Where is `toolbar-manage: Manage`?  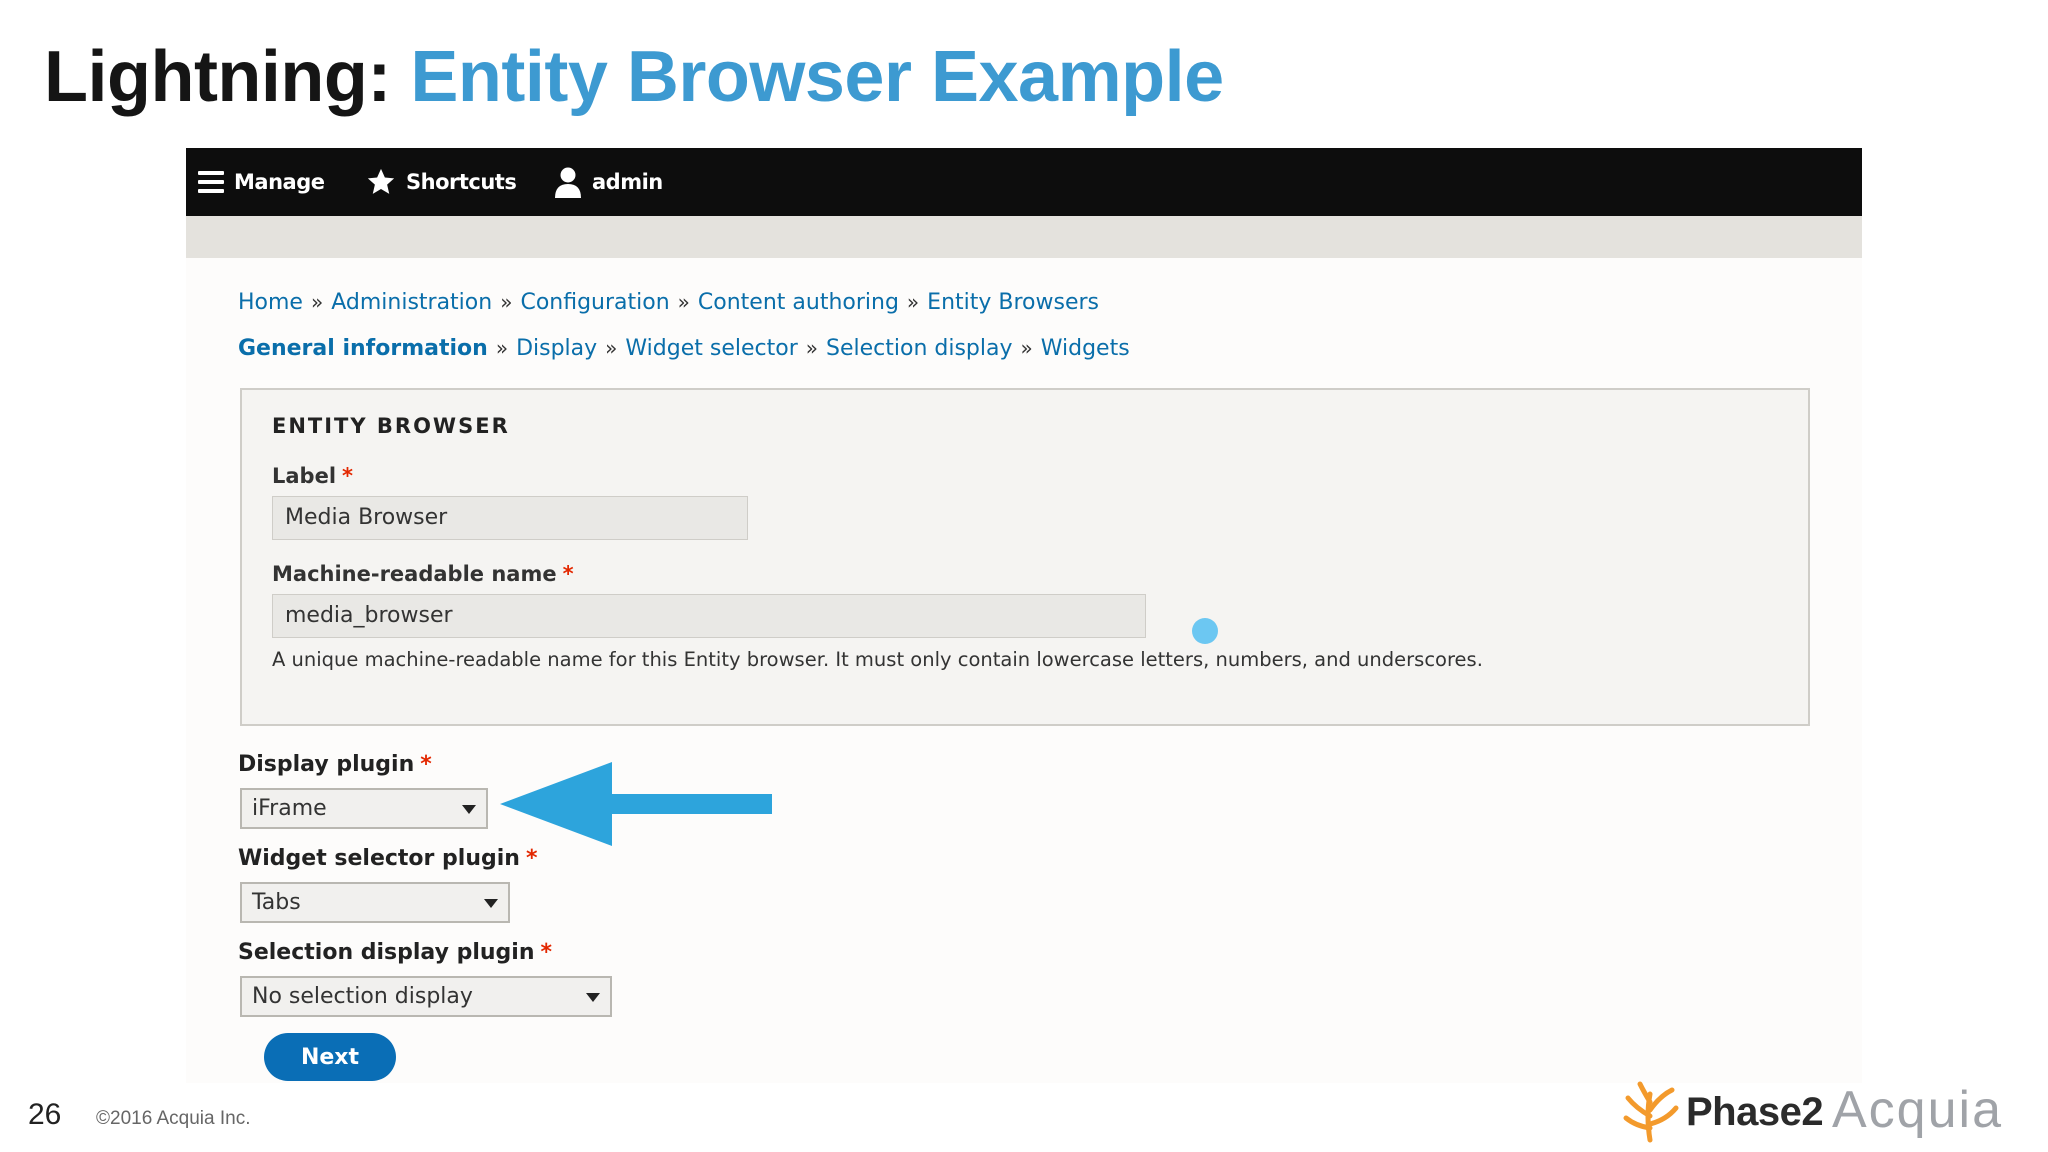
toolbar-manage: Manage is located at coordinates (261, 182).